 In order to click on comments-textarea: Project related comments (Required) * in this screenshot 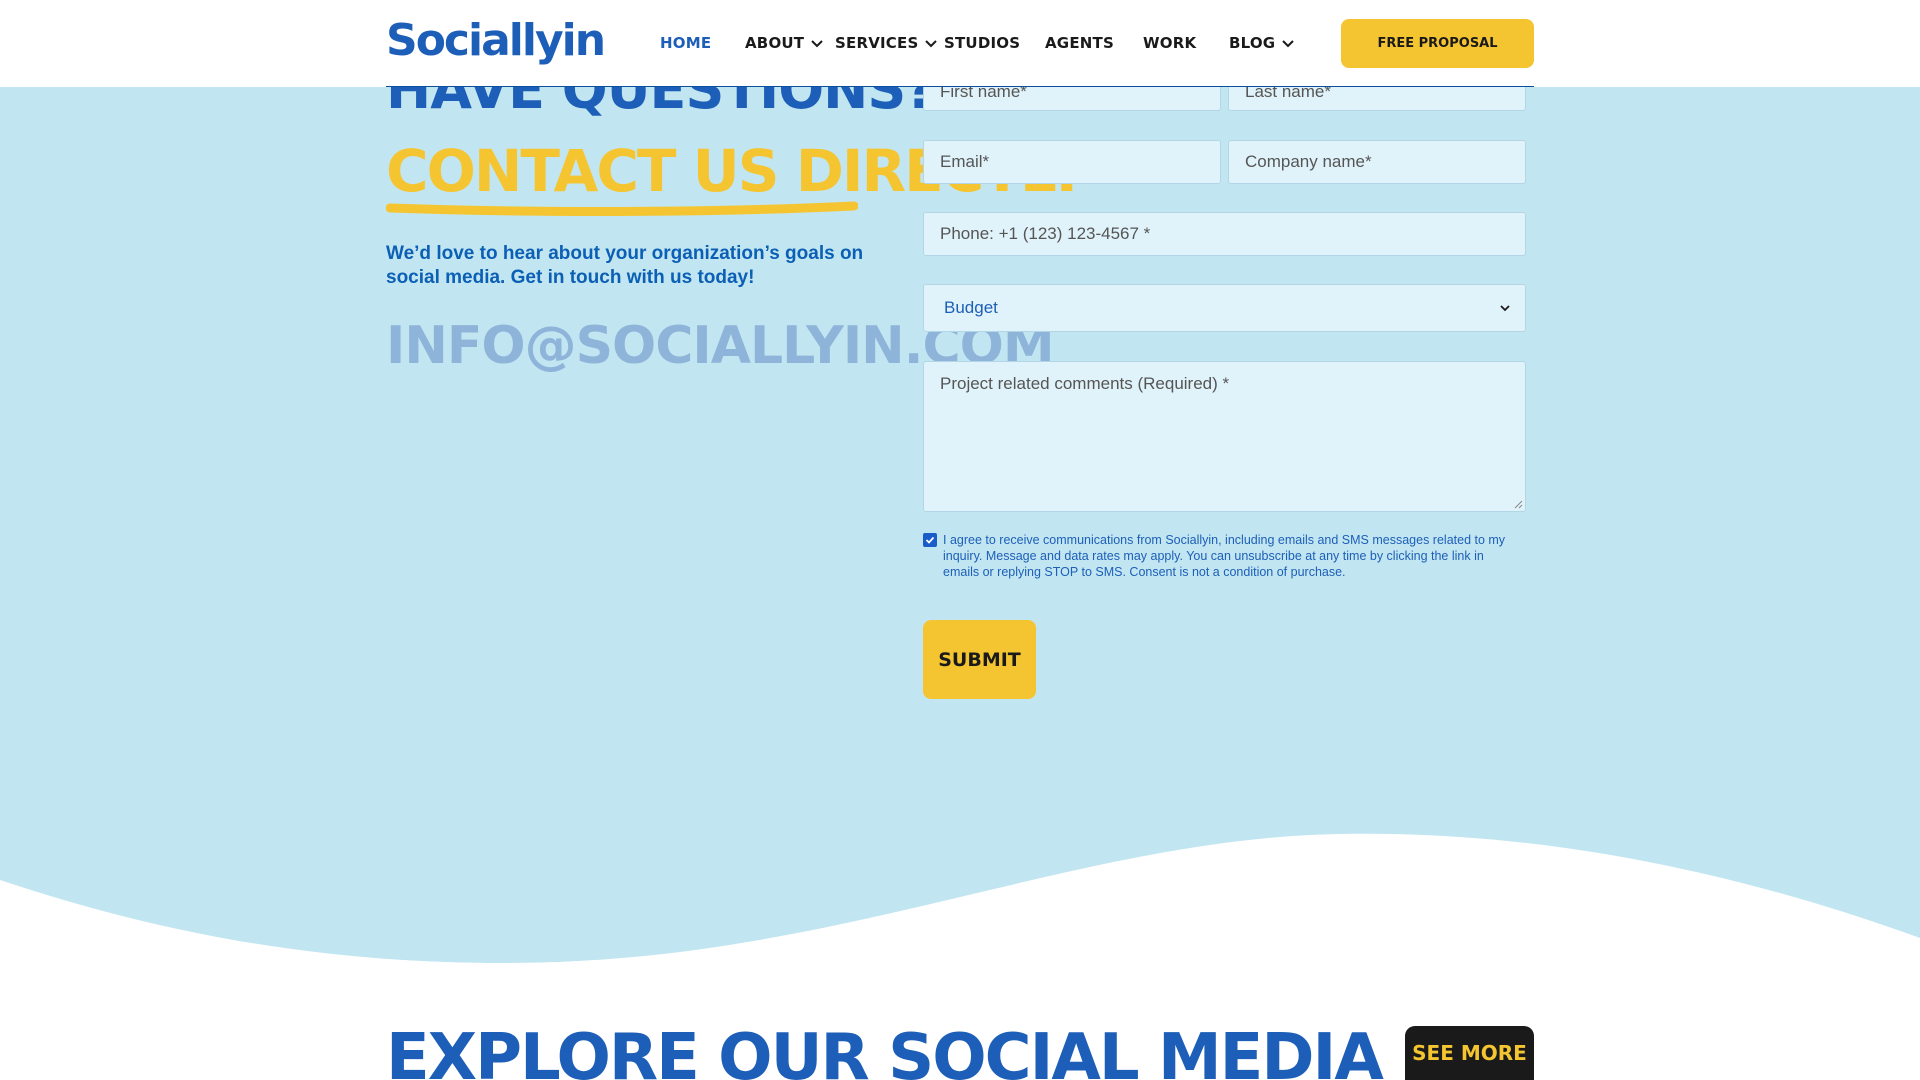, I will do `click(1224, 436)`.